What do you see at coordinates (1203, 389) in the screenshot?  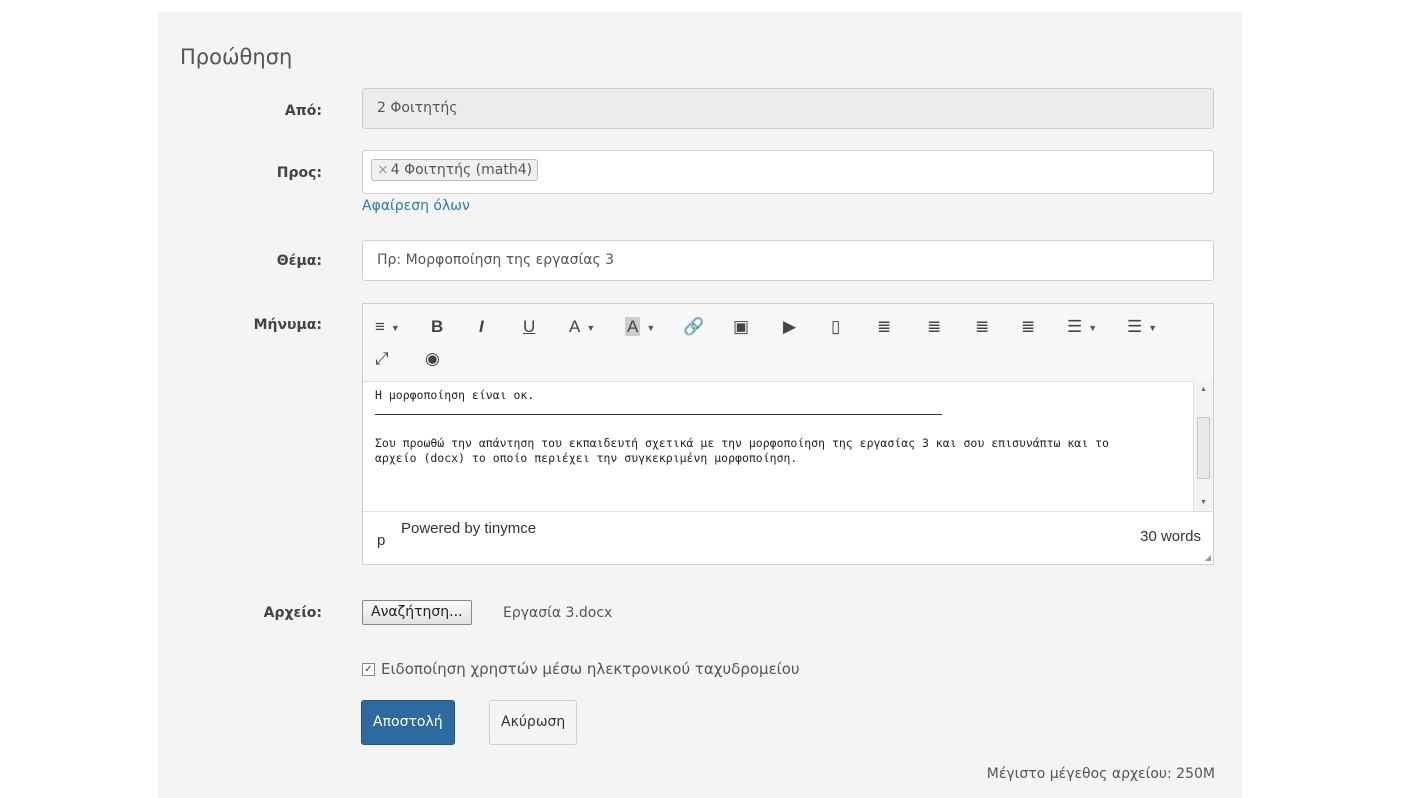 I see `scroll-up-icon: ▲` at bounding box center [1203, 389].